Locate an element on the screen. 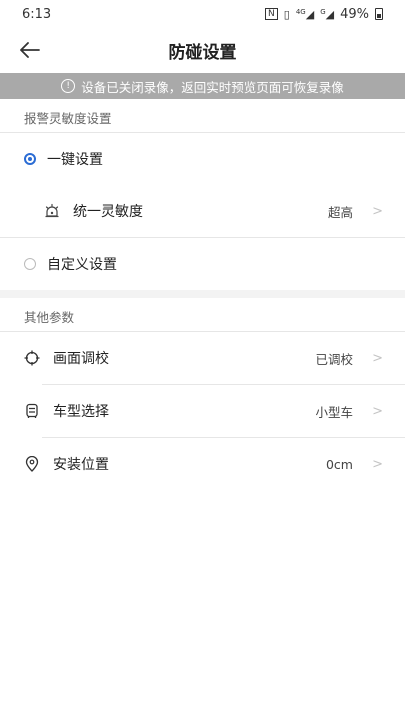 This screenshot has width=405, height=720. info-icon: ! is located at coordinates (68, 86).